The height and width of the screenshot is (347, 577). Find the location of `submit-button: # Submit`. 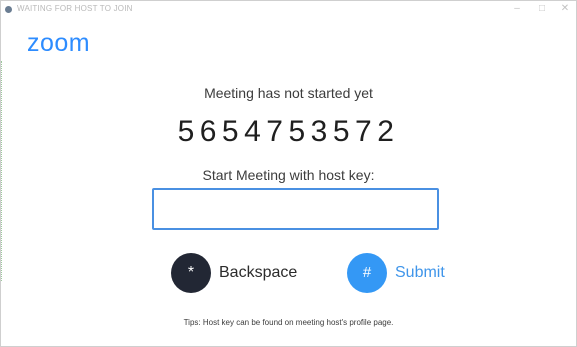

submit-button: # Submit is located at coordinates (402, 273).